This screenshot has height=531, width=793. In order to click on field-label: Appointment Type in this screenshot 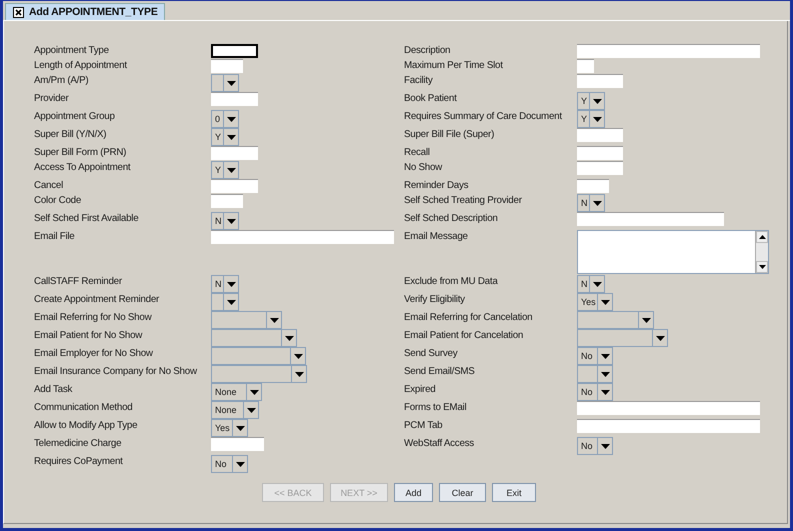, I will do `click(71, 50)`.